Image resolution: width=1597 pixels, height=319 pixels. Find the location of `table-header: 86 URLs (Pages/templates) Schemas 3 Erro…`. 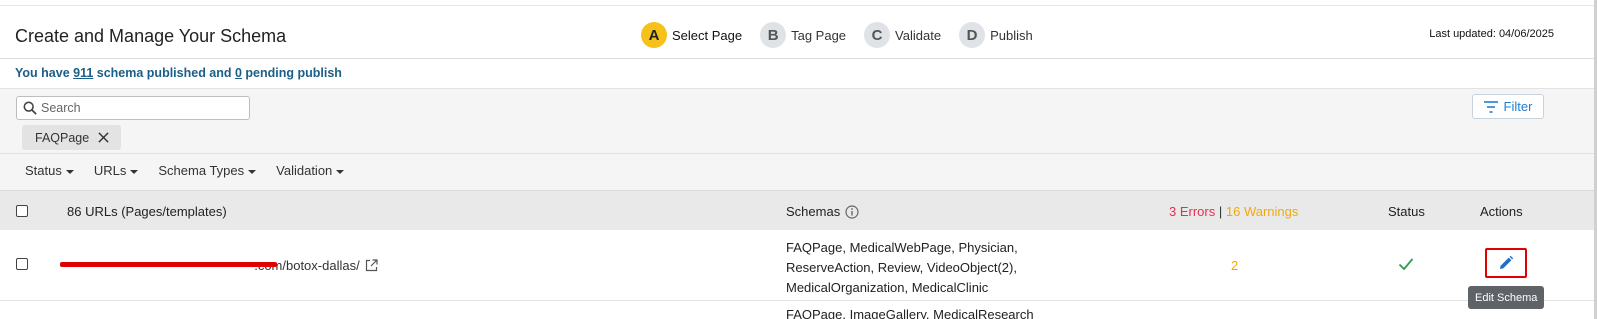

table-header: 86 URLs (Pages/templates) Schemas 3 Erro… is located at coordinates (797, 210).